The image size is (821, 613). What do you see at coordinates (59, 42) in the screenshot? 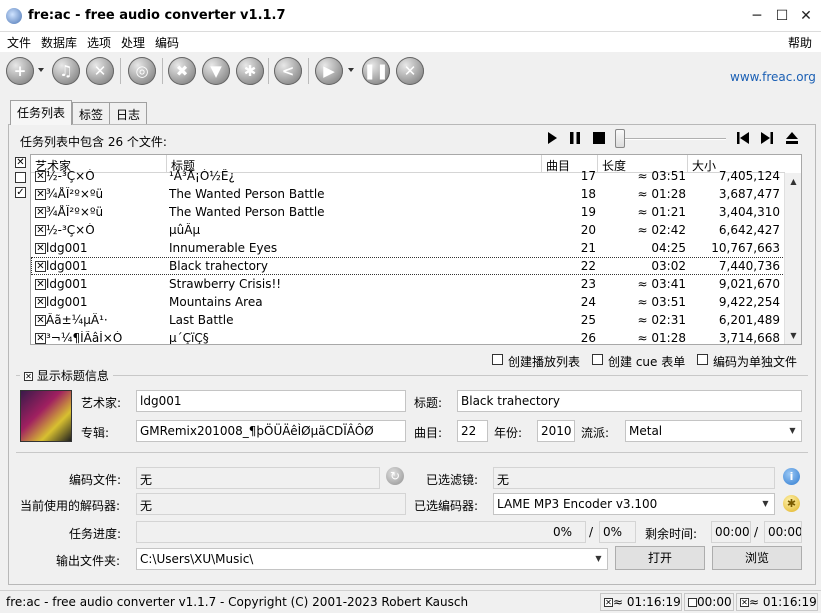
I see `menu-database: 数据库` at bounding box center [59, 42].